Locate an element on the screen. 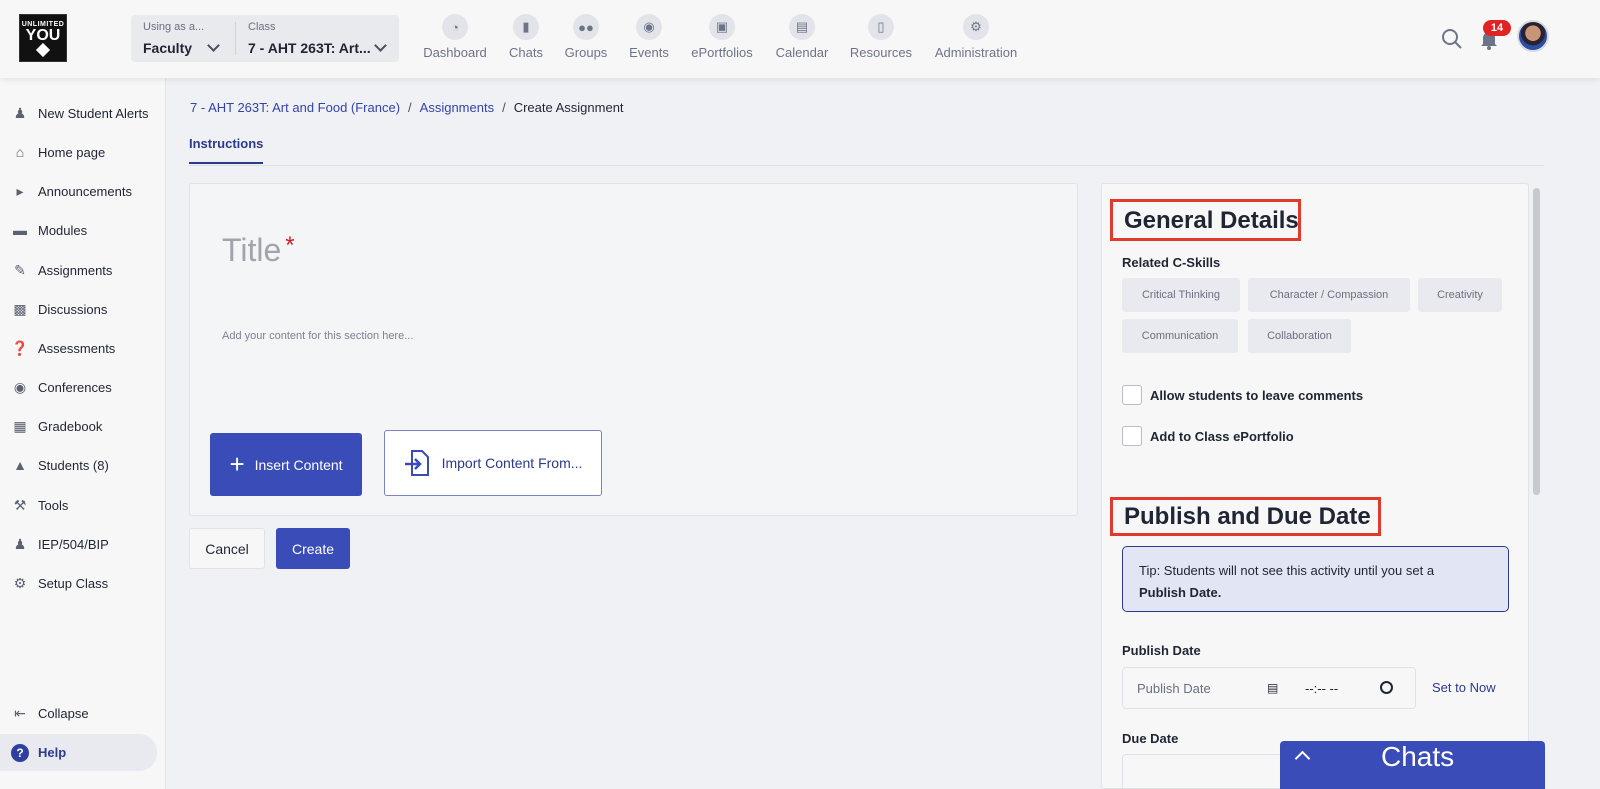 The width and height of the screenshot is (1600, 789). sidebar-item-announcements: ▸ Announcements is located at coordinates (70, 191).